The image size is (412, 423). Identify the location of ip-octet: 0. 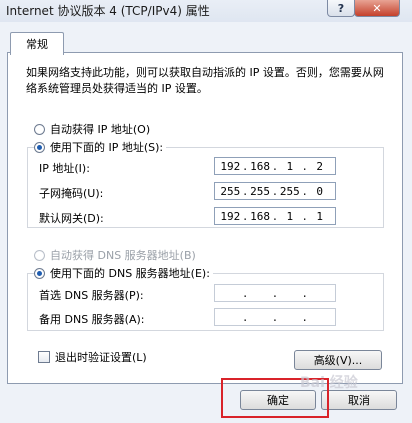
(319, 191).